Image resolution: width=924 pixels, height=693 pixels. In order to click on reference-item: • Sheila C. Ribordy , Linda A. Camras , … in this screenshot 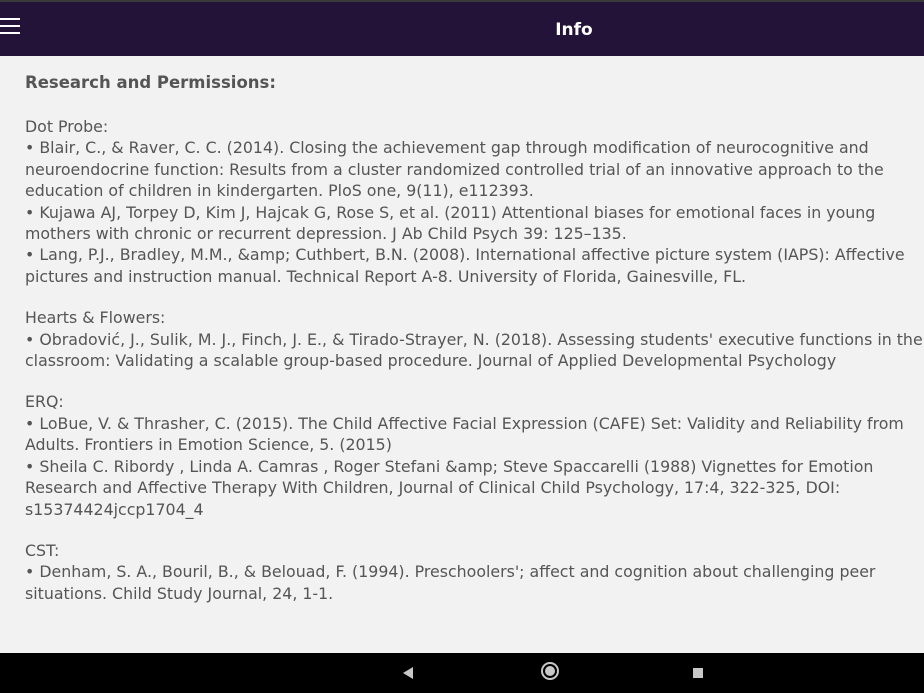, I will do `click(474, 488)`.